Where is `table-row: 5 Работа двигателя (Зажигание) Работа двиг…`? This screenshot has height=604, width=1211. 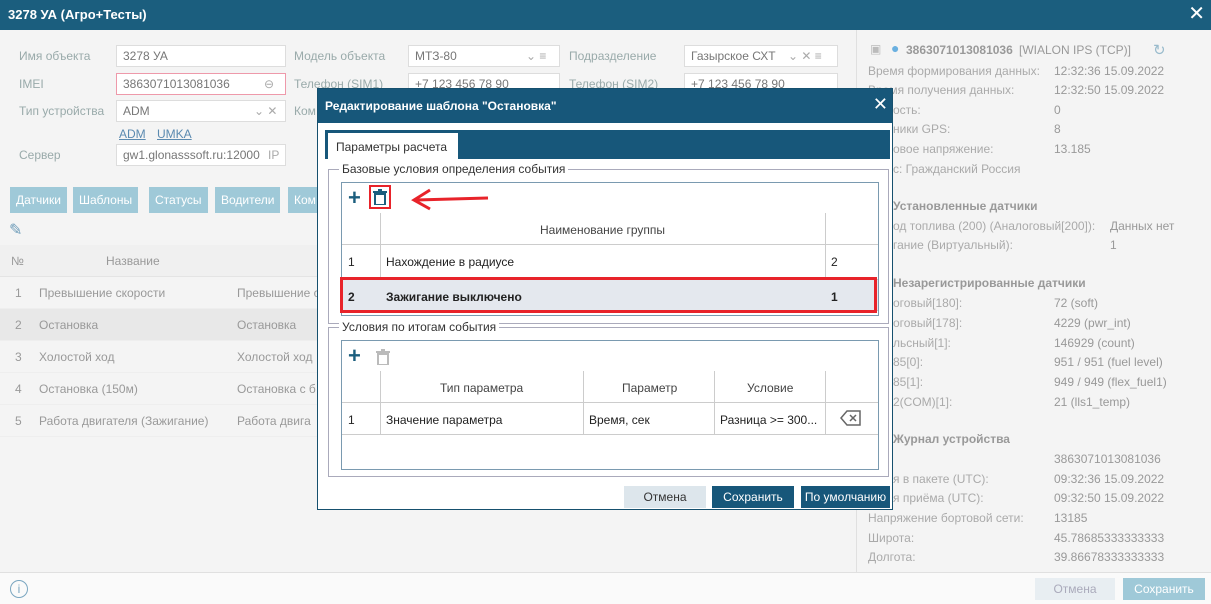 table-row: 5 Работа двигателя (Зажигание) Работа двиг… is located at coordinates (160, 421).